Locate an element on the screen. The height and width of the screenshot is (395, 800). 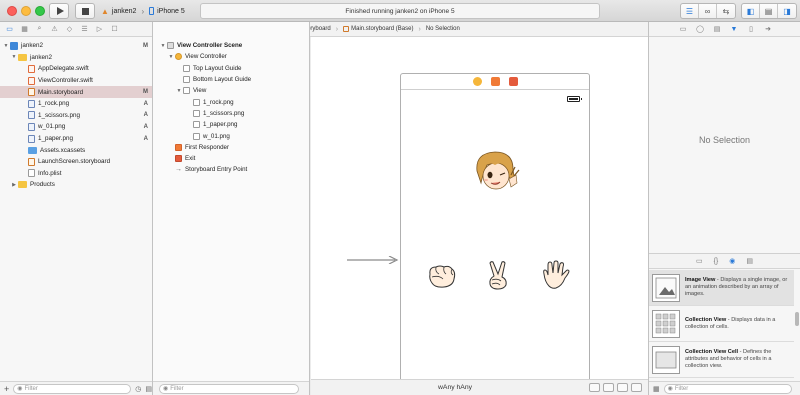
disclosure-icon: ▶ is located at coordinates (14, 185).